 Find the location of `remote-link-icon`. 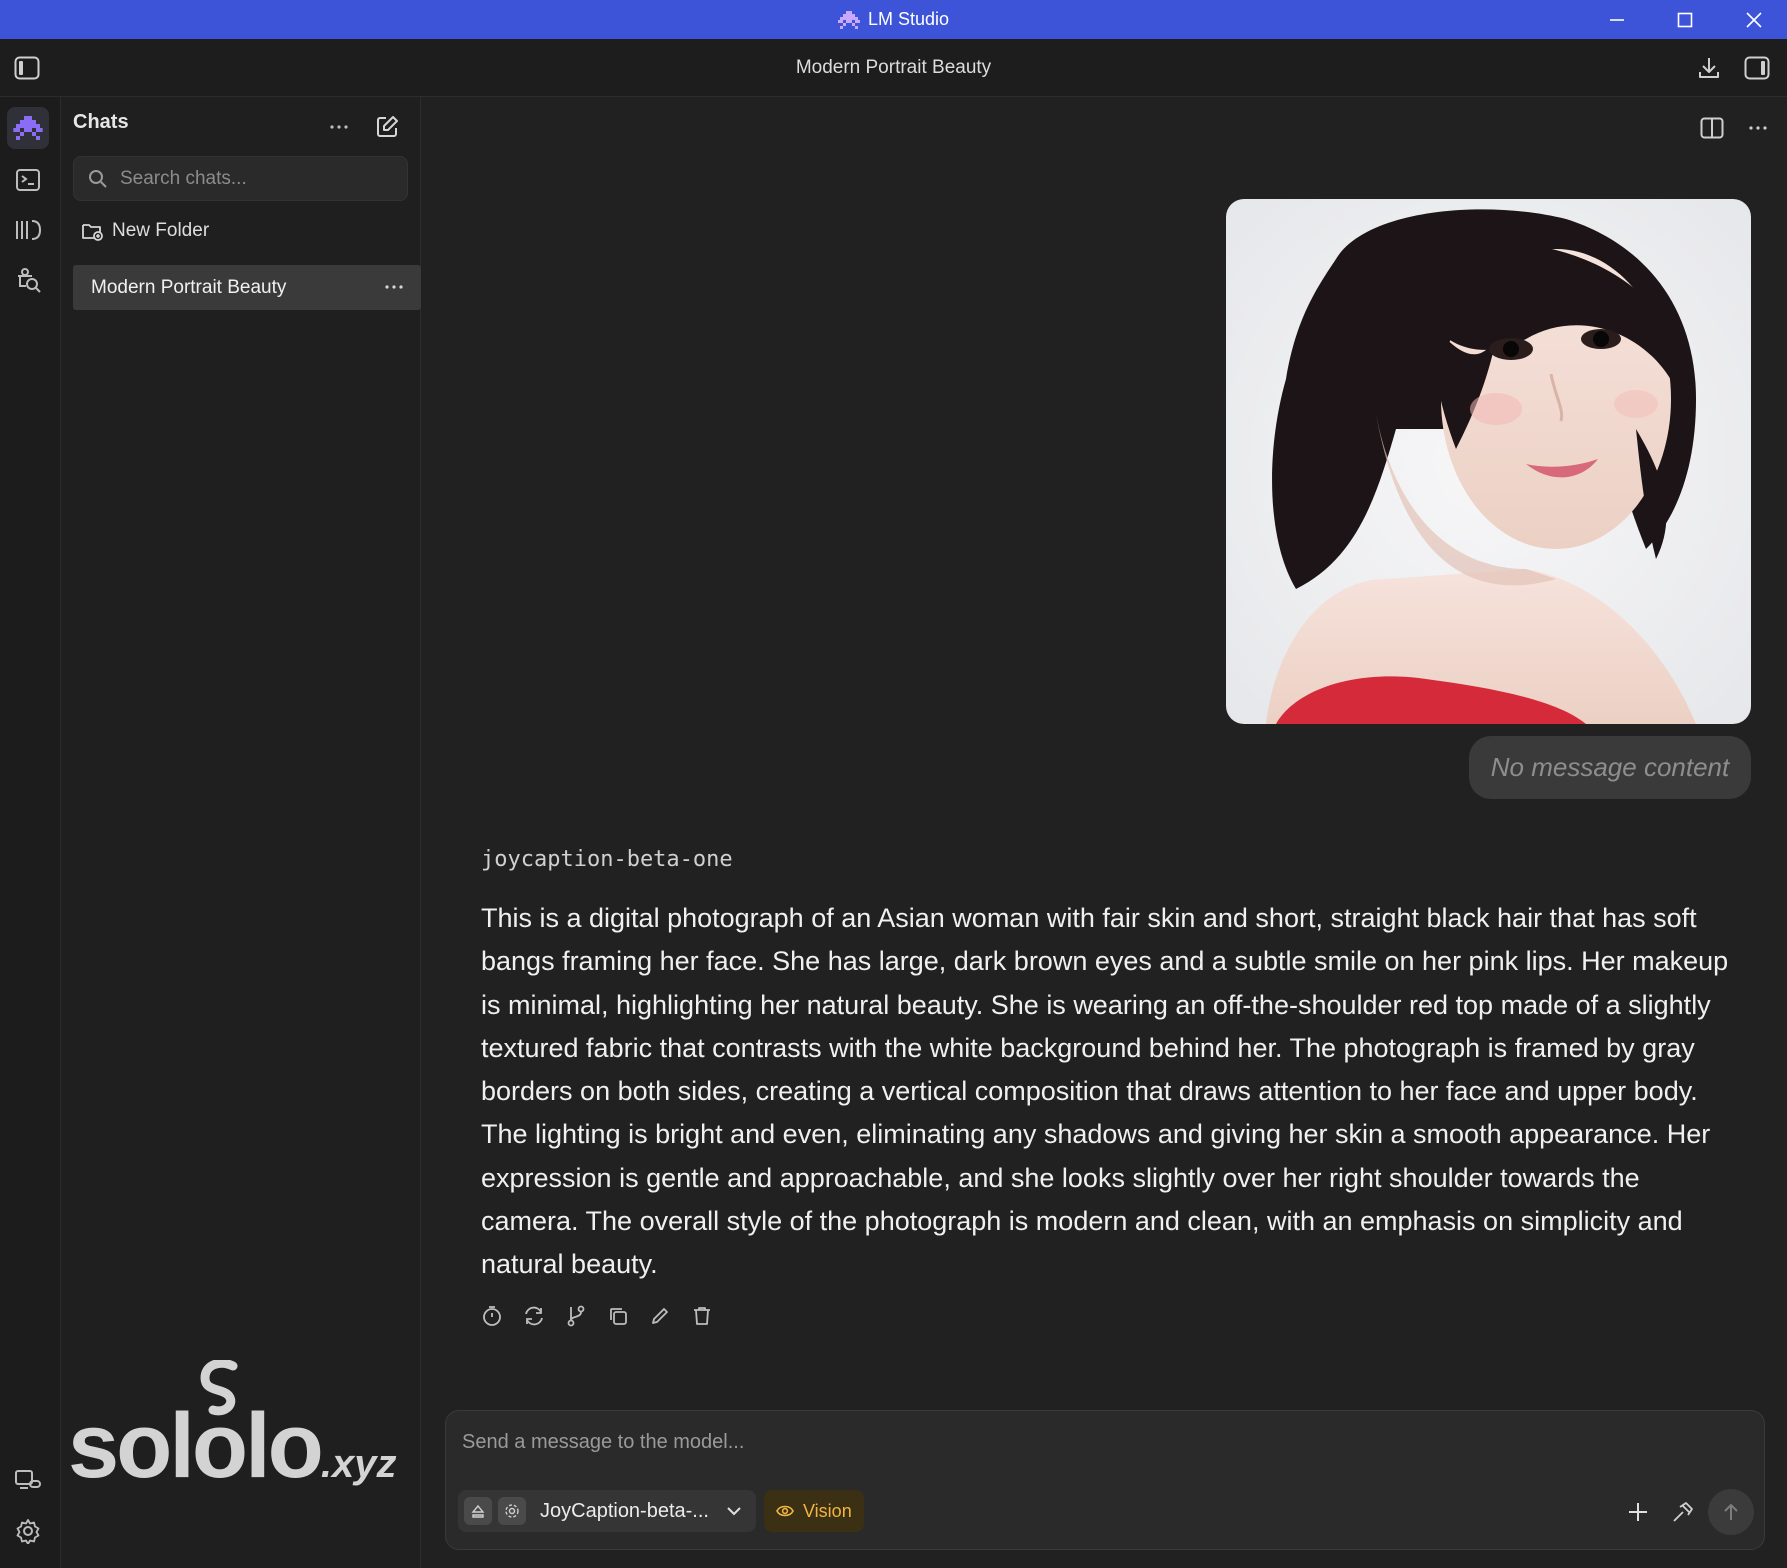

remote-link-icon is located at coordinates (28, 1480).